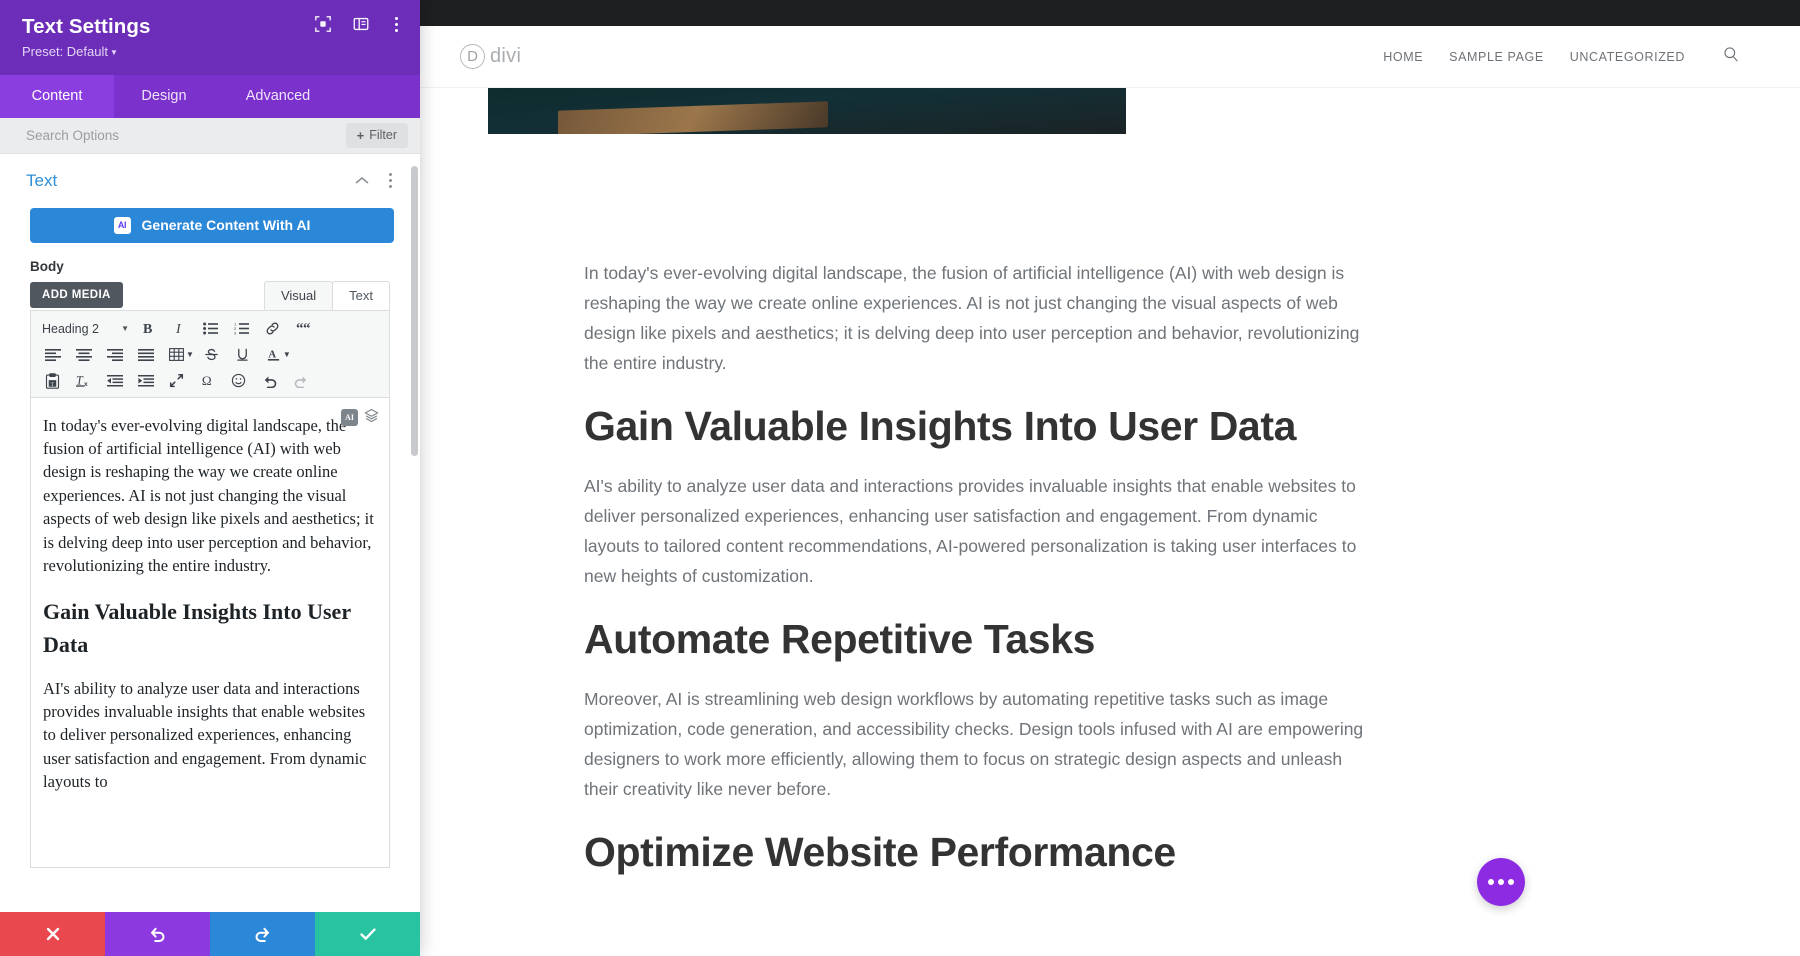 Image resolution: width=1800 pixels, height=956 pixels. Describe the element at coordinates (145, 380) in the screenshot. I see `indent-icon` at that location.